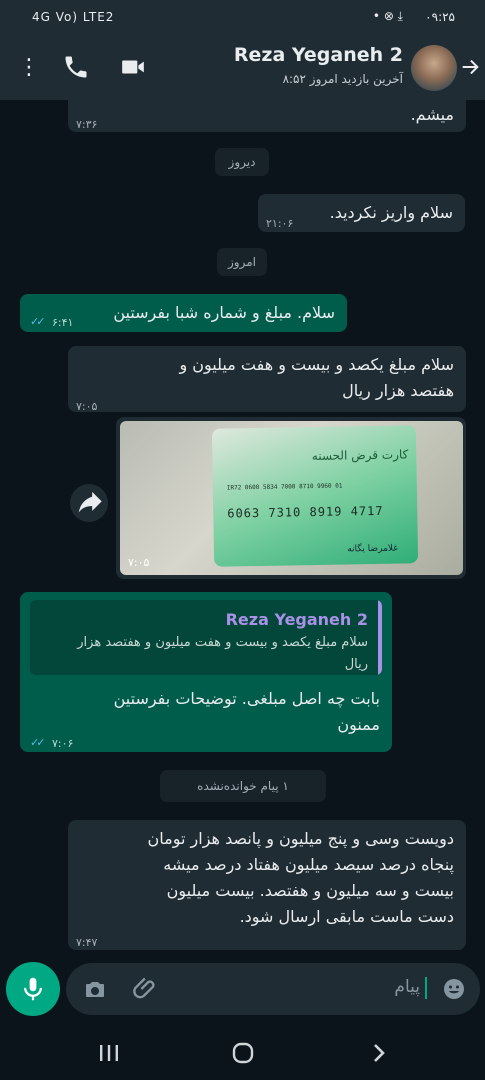  I want to click on card-iban: IR72 0600 5834 7000 8710 9960 01, so click(284, 487).